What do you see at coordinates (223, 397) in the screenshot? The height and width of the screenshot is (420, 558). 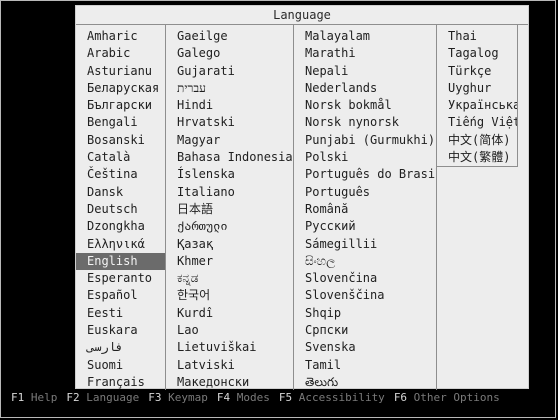 I see `function-key-code: F4` at bounding box center [223, 397].